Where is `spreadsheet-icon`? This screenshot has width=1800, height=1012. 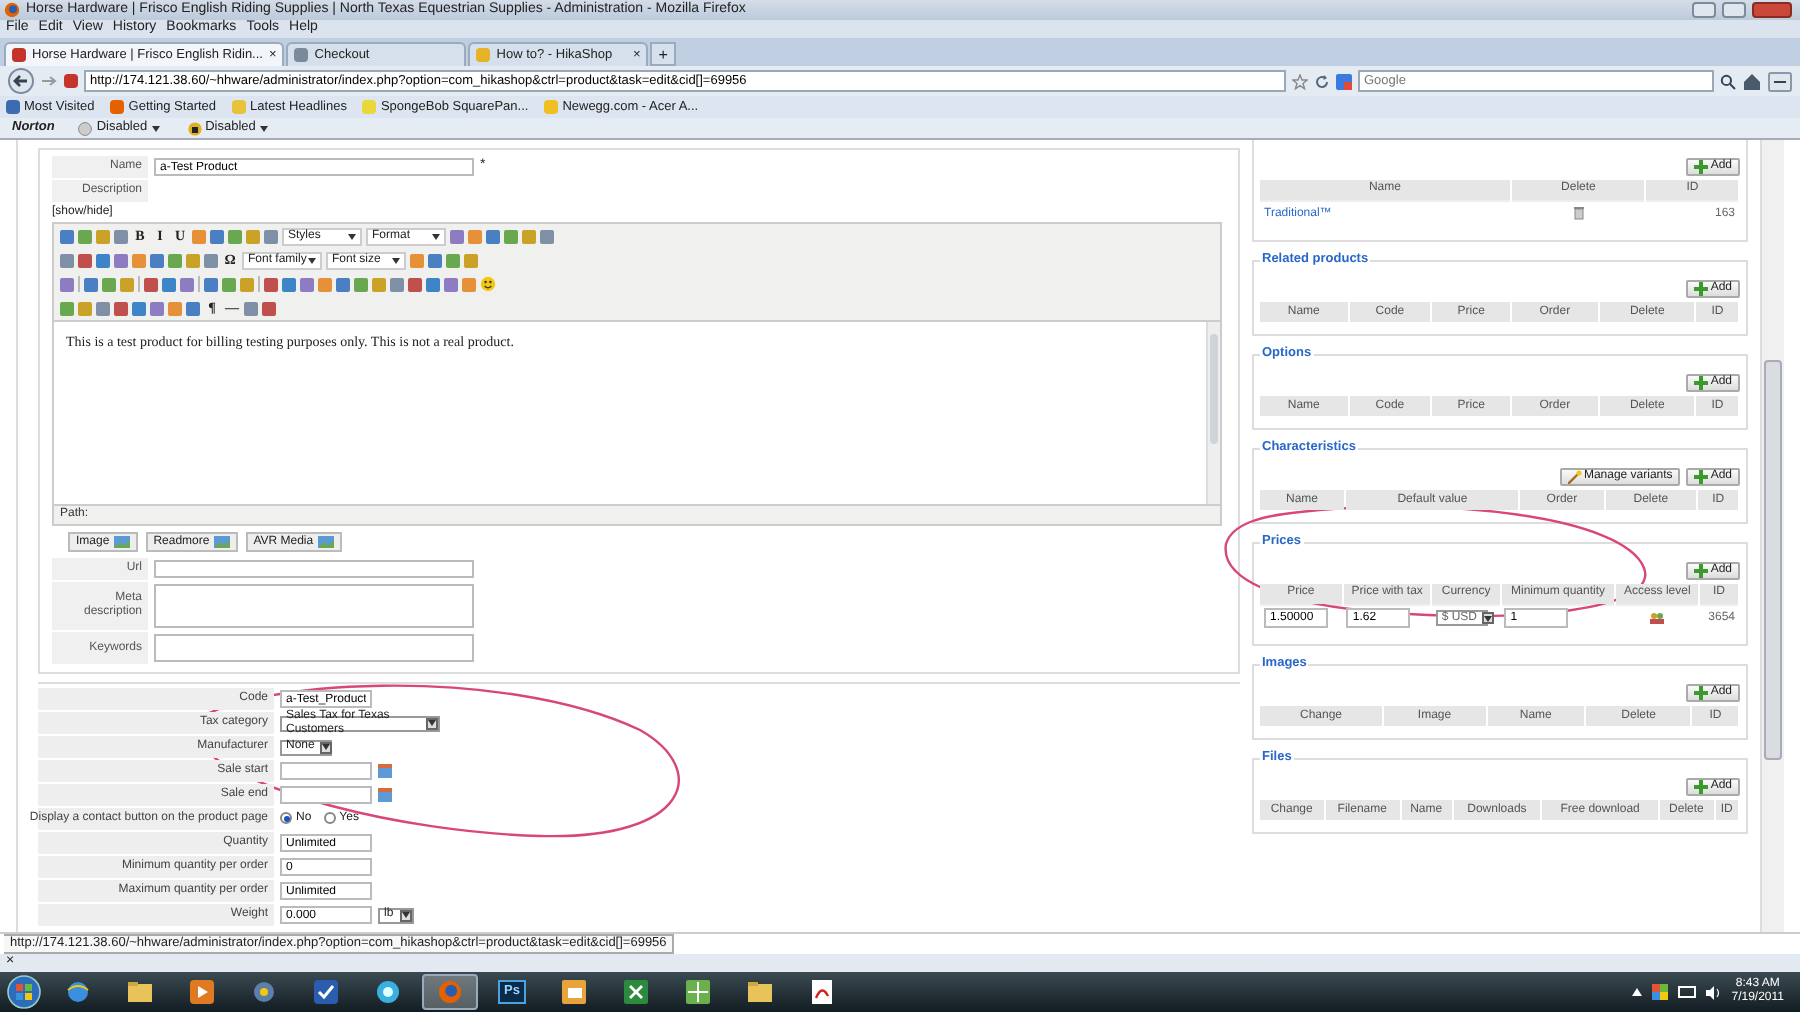 spreadsheet-icon is located at coordinates (636, 992).